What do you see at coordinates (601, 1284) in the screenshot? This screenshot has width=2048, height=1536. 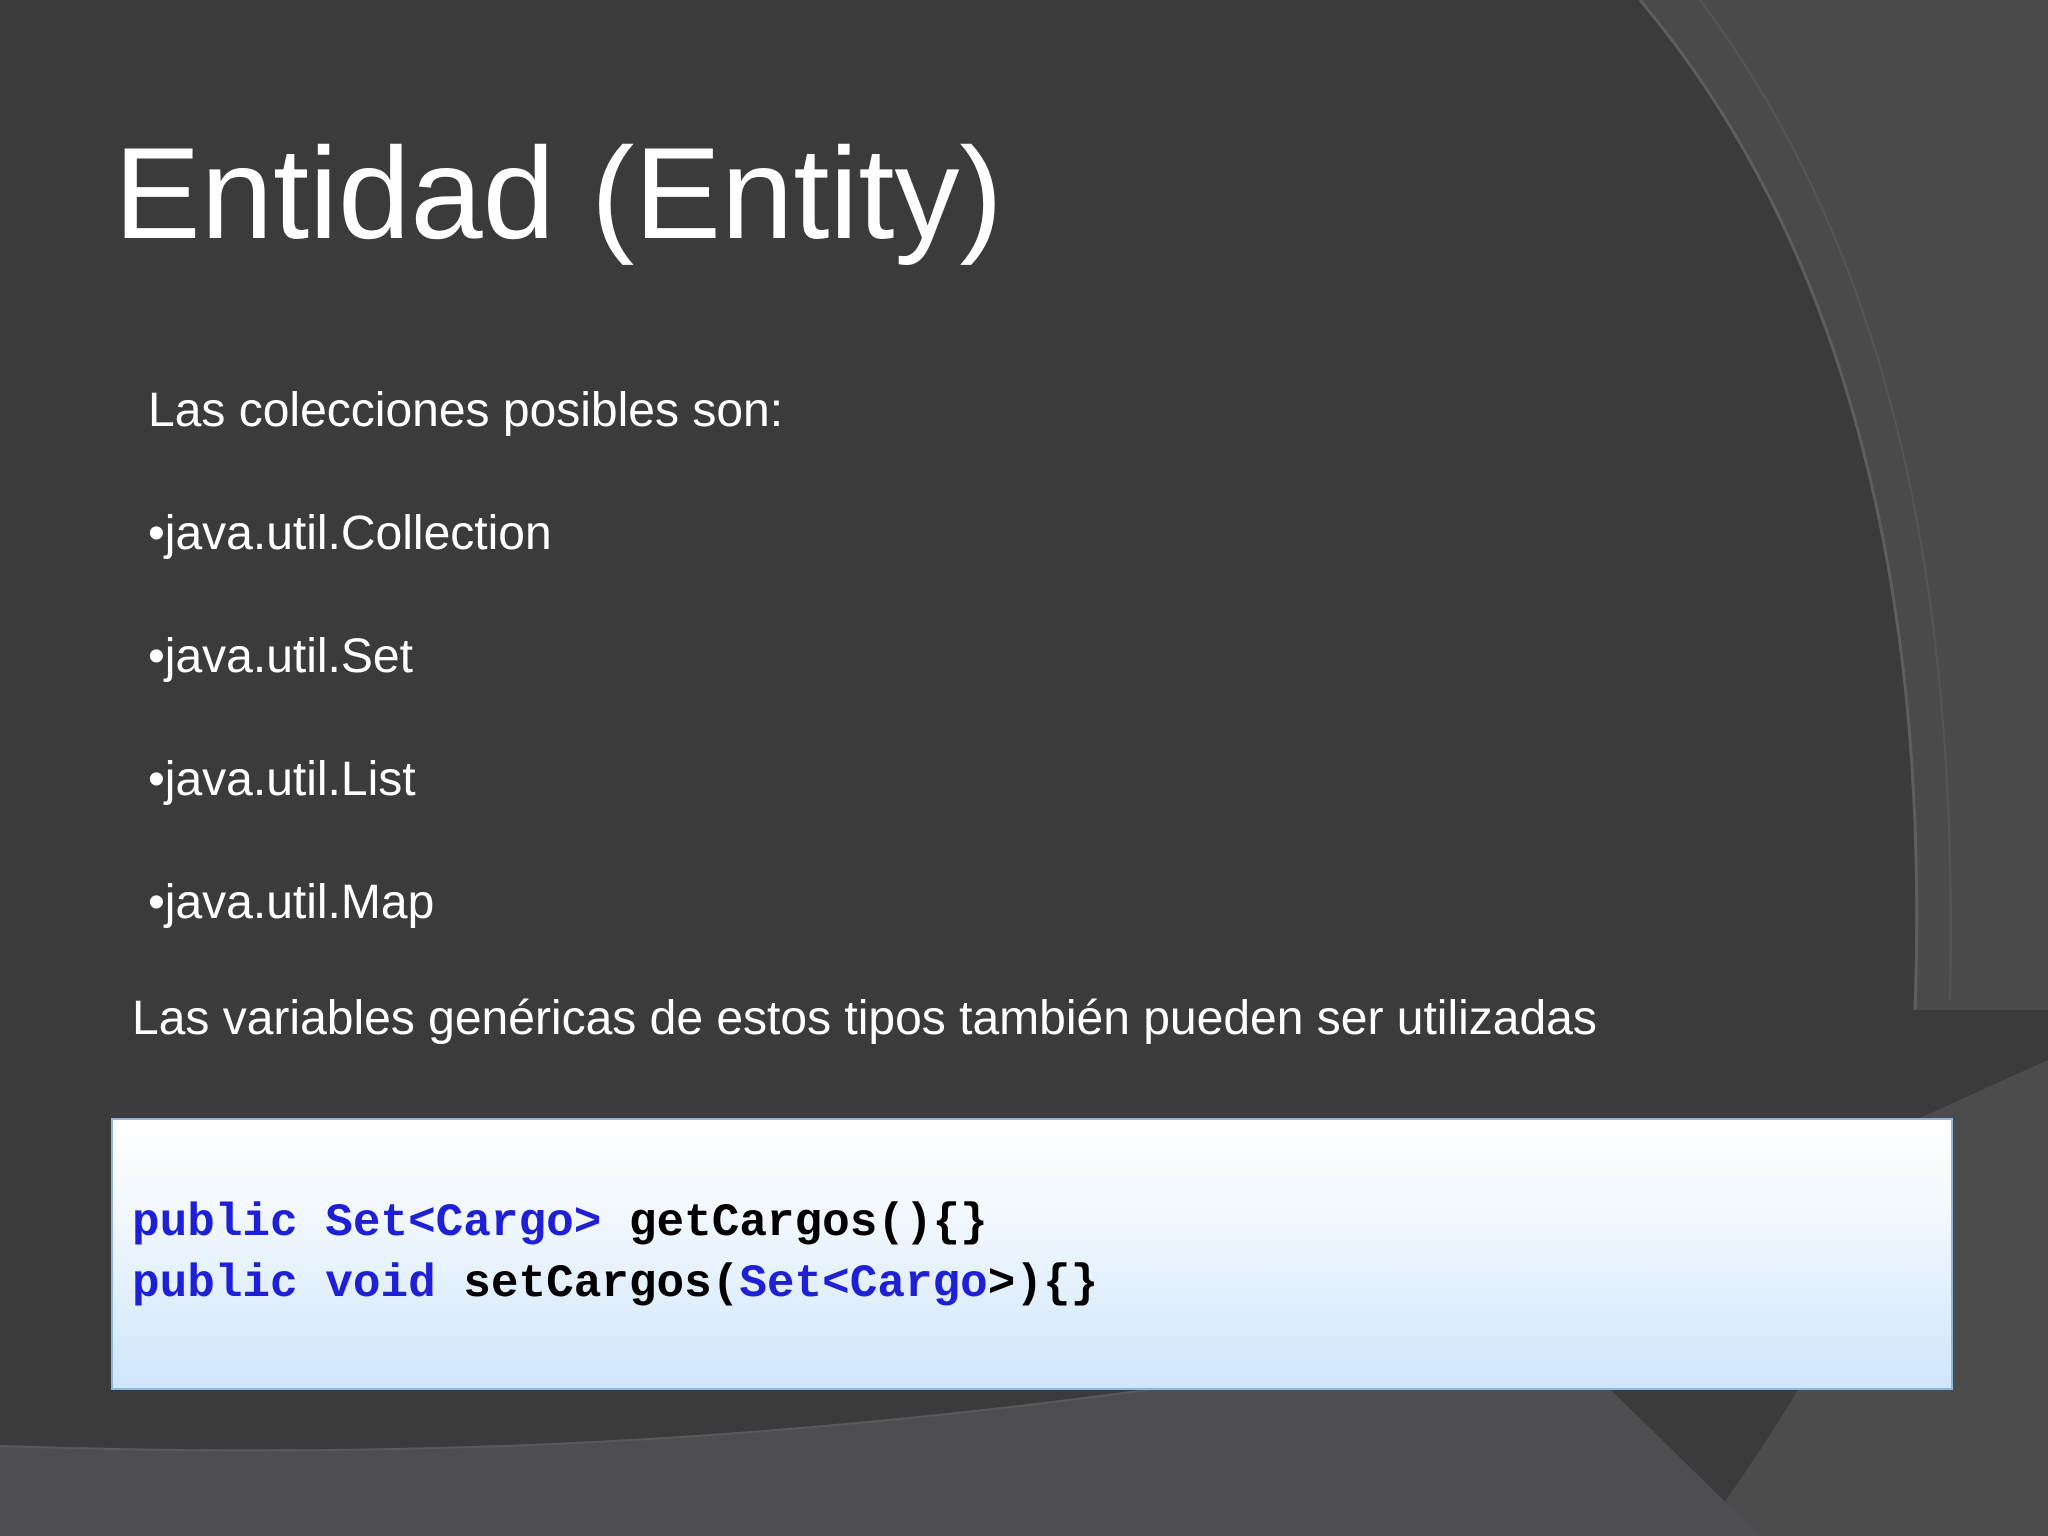 I see `code-setter-name: setCargos(` at bounding box center [601, 1284].